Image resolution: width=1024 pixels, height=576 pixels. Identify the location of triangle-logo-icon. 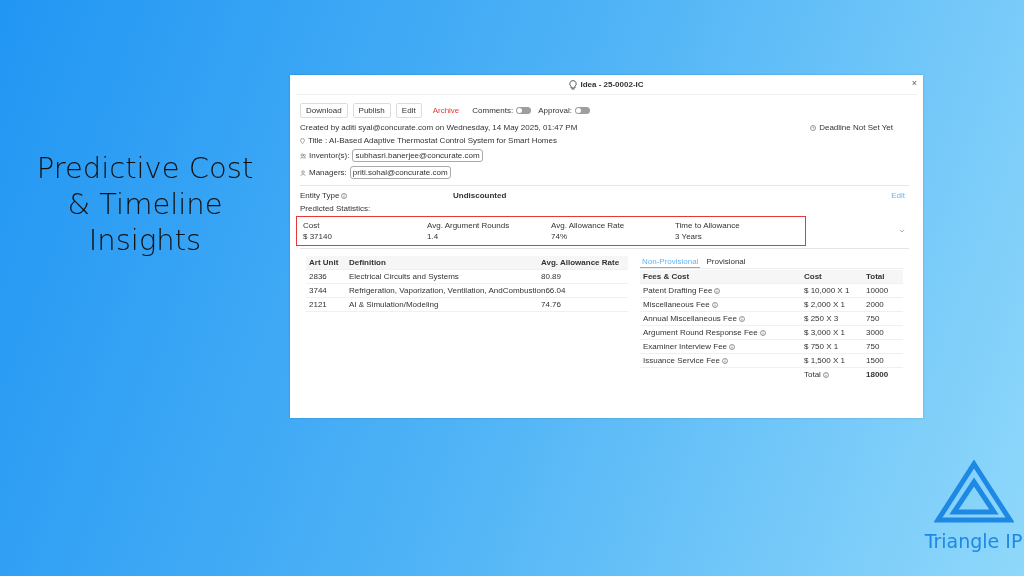
(973, 492).